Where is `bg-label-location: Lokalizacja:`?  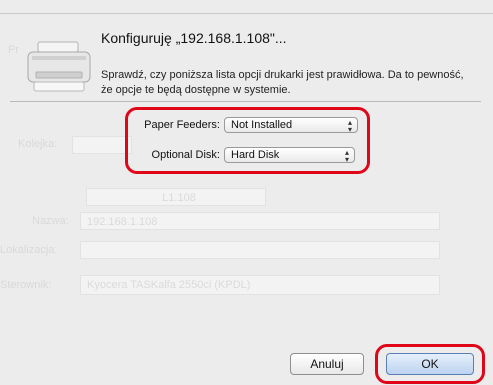
bg-label-location: Lokalizacja: is located at coordinates (29, 250).